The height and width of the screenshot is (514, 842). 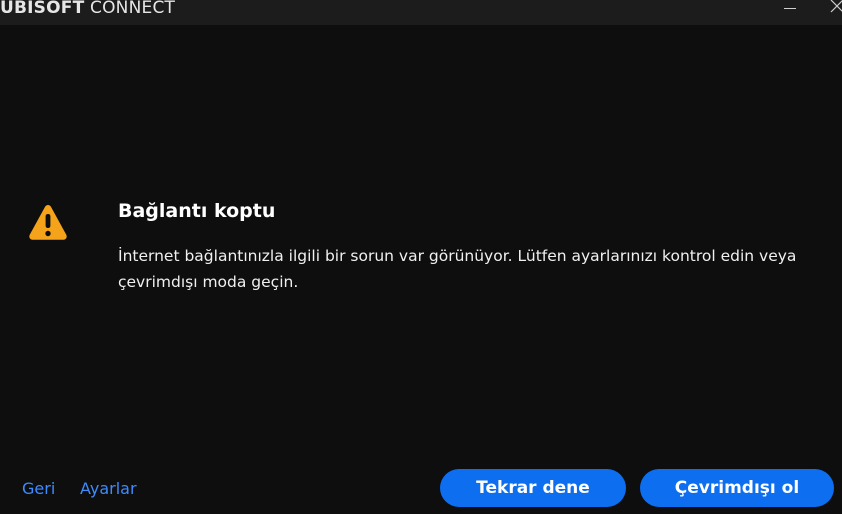 What do you see at coordinates (421, 12) in the screenshot?
I see `title-bar: UBISOFT CONNECT` at bounding box center [421, 12].